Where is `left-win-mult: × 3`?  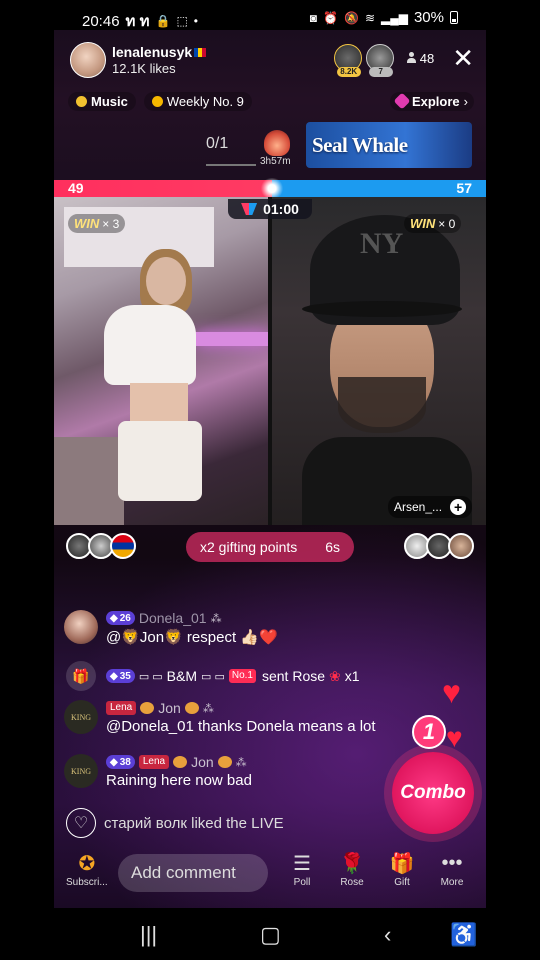
left-win-mult: × 3 is located at coordinates (111, 223).